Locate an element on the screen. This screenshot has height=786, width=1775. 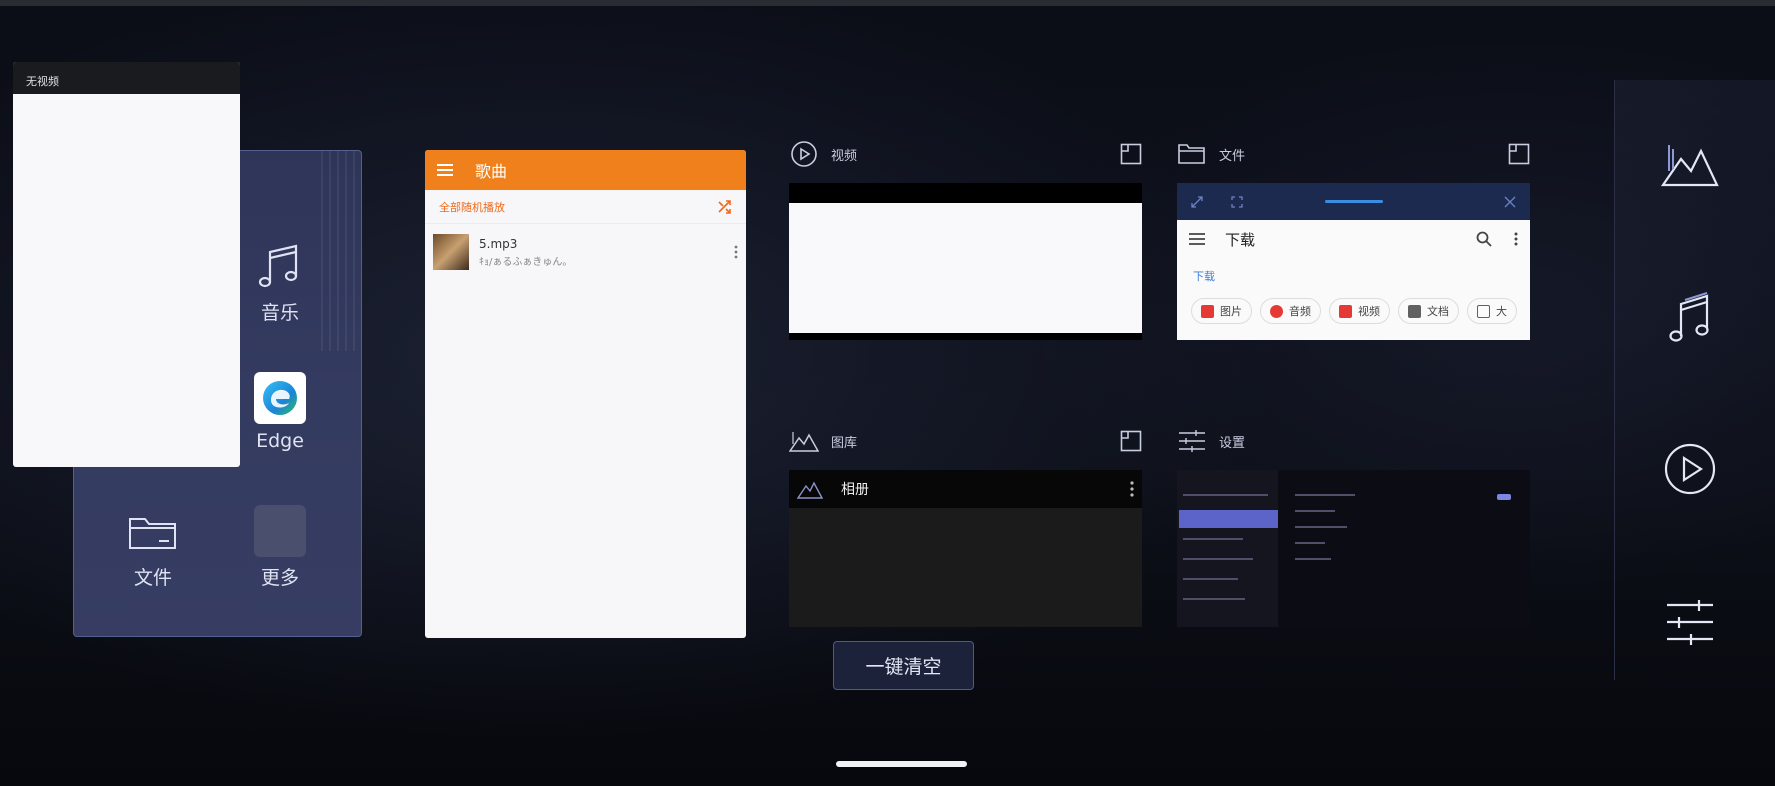
more-apps-icon is located at coordinates (280, 531).